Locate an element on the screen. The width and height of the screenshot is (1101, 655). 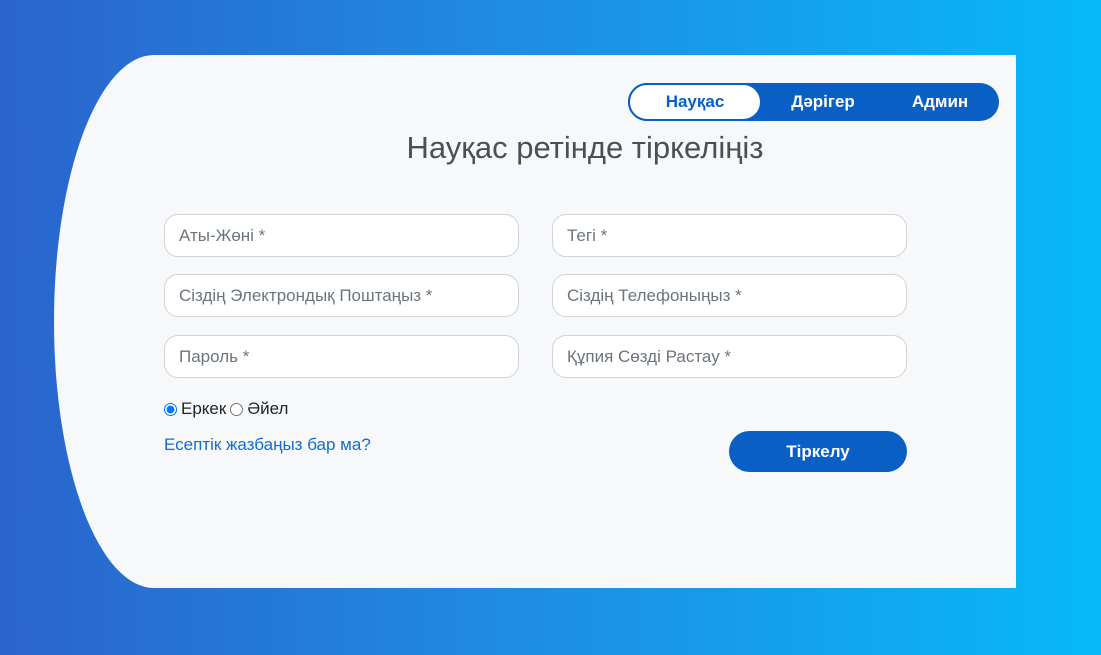
login-link: Есептік жазбаңыз бар ма? is located at coordinates (267, 445).